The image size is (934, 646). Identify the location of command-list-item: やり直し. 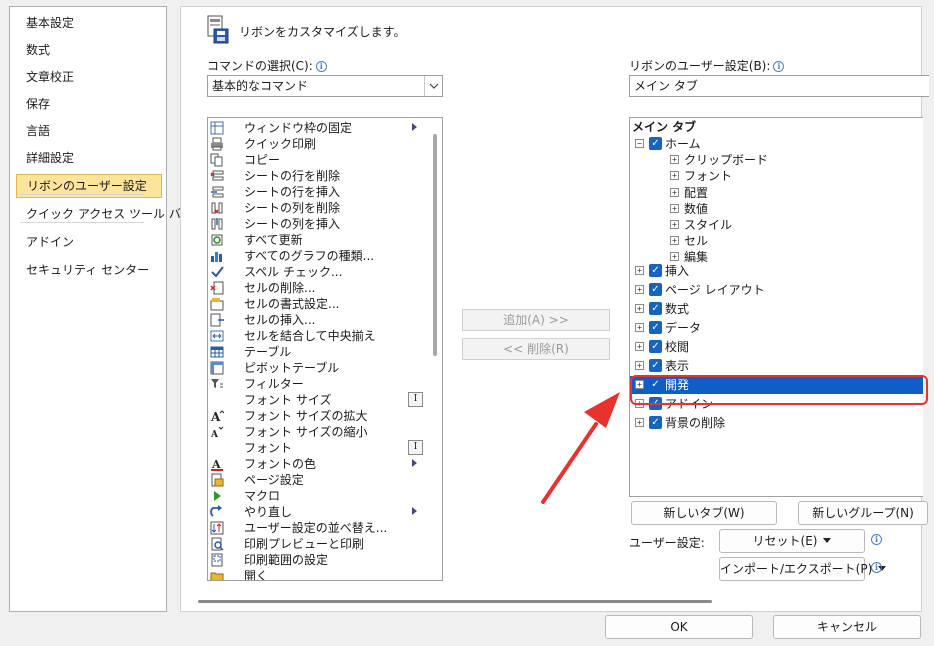
(318, 512).